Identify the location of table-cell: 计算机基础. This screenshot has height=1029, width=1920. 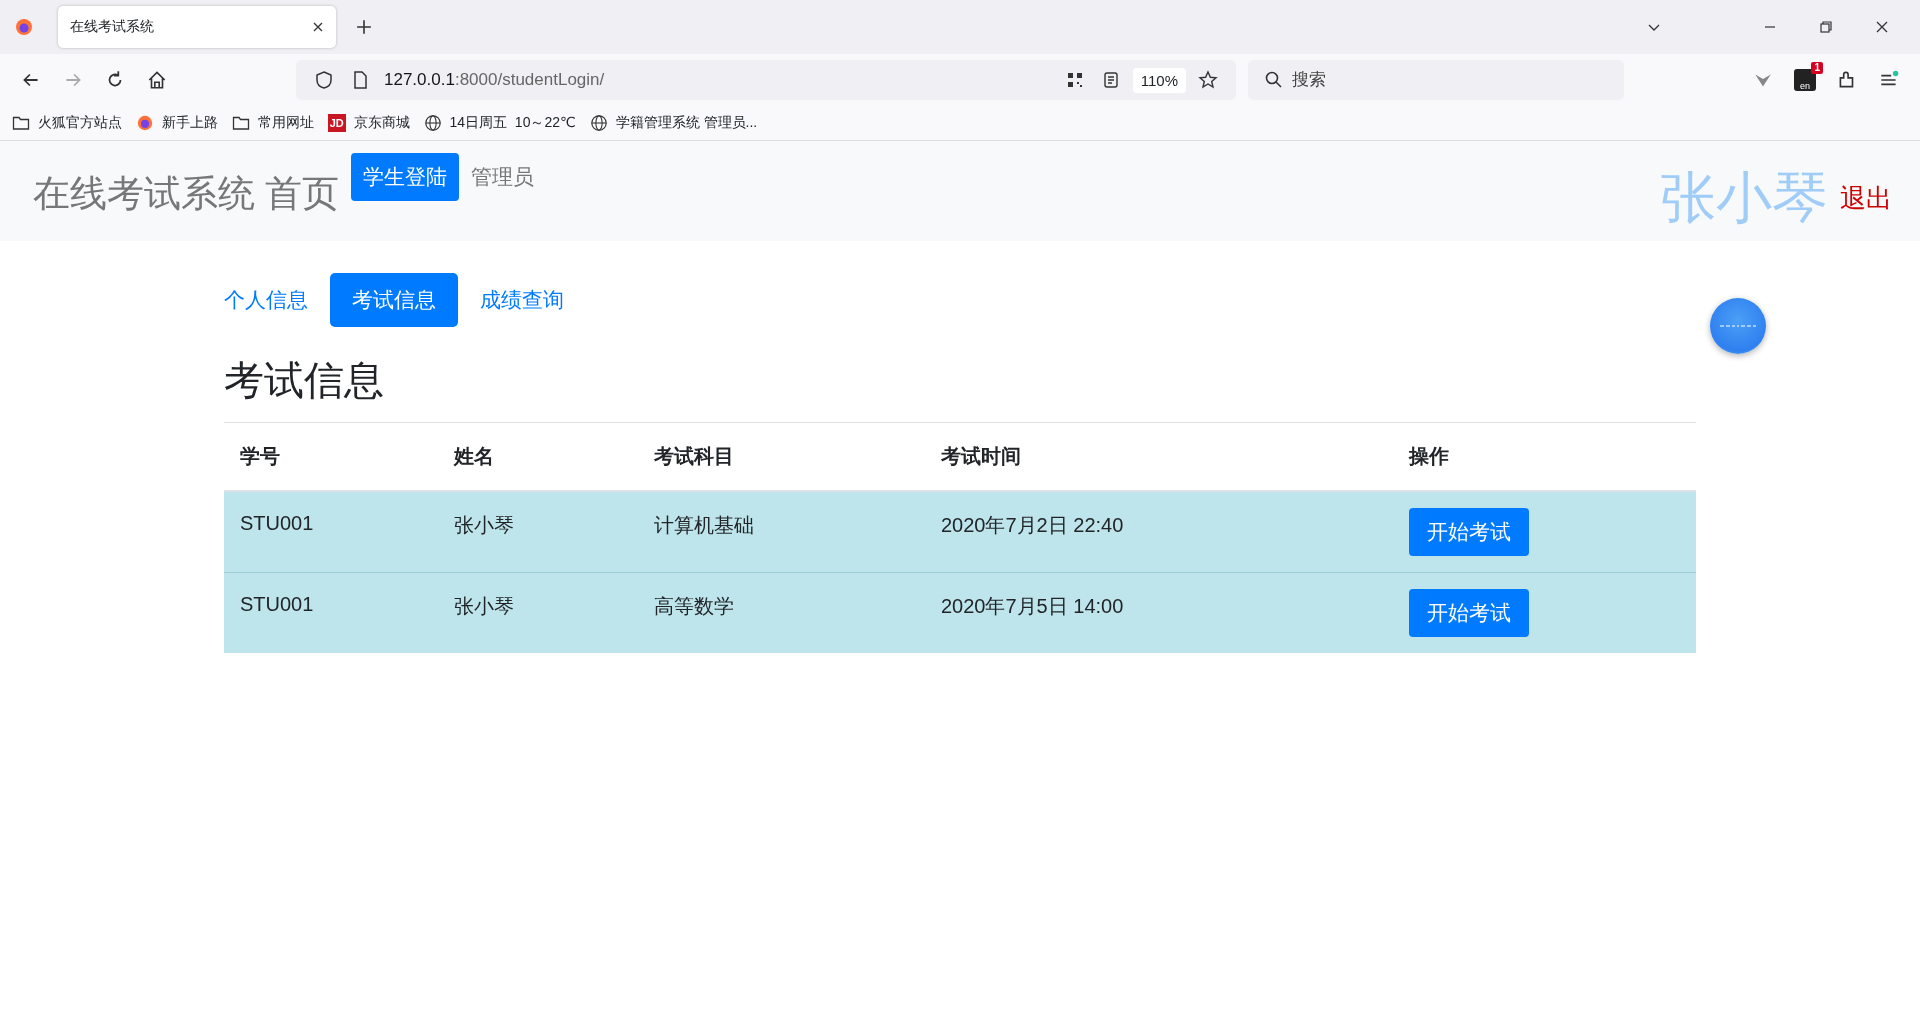
(781, 532).